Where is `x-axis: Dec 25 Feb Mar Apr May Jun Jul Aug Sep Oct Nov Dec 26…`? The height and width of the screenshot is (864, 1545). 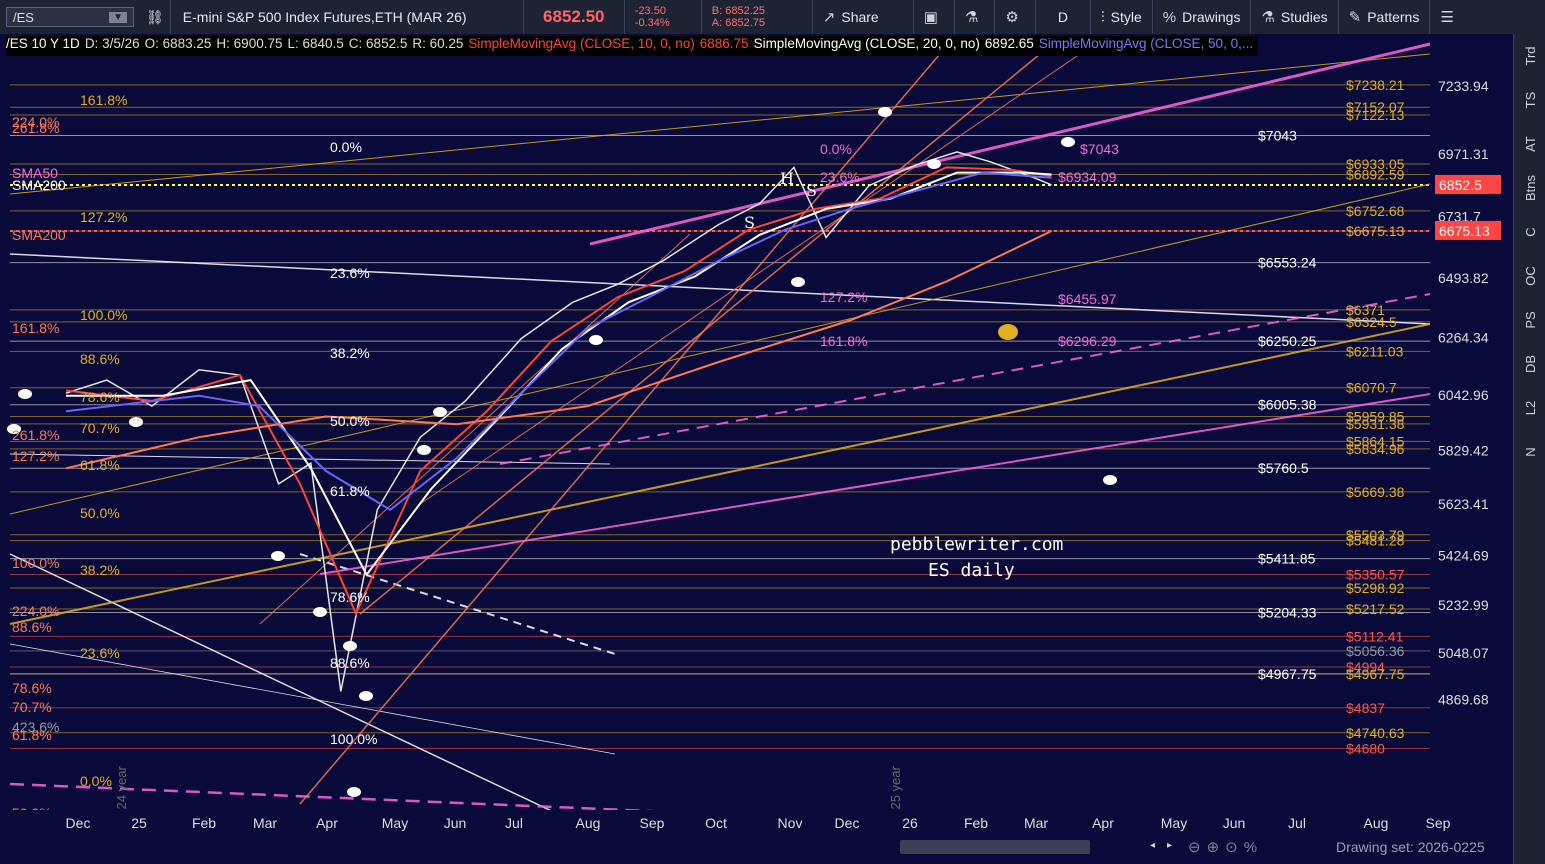 x-axis: Dec 25 Feb Mar Apr May Jun Jul Aug Sep Oct Nov Dec 26… is located at coordinates (725, 823).